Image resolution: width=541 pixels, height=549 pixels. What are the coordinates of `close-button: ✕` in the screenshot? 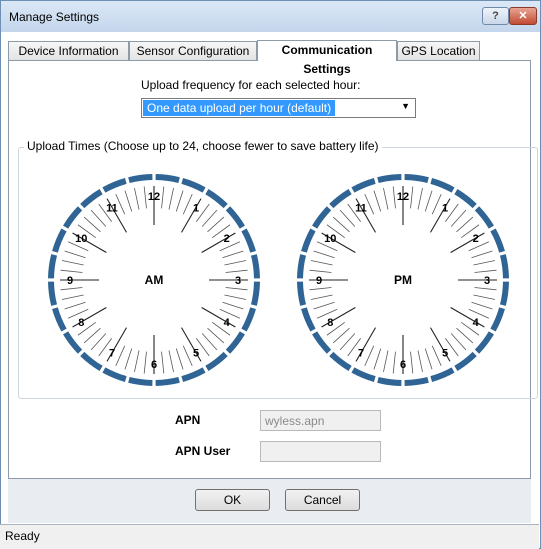 It's located at (523, 16).